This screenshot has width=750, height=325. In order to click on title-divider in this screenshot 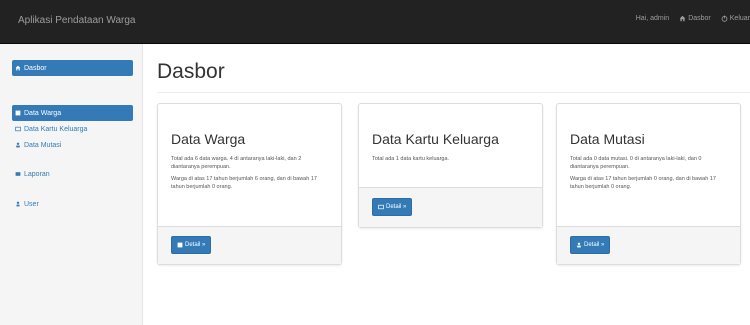, I will do `click(453, 92)`.